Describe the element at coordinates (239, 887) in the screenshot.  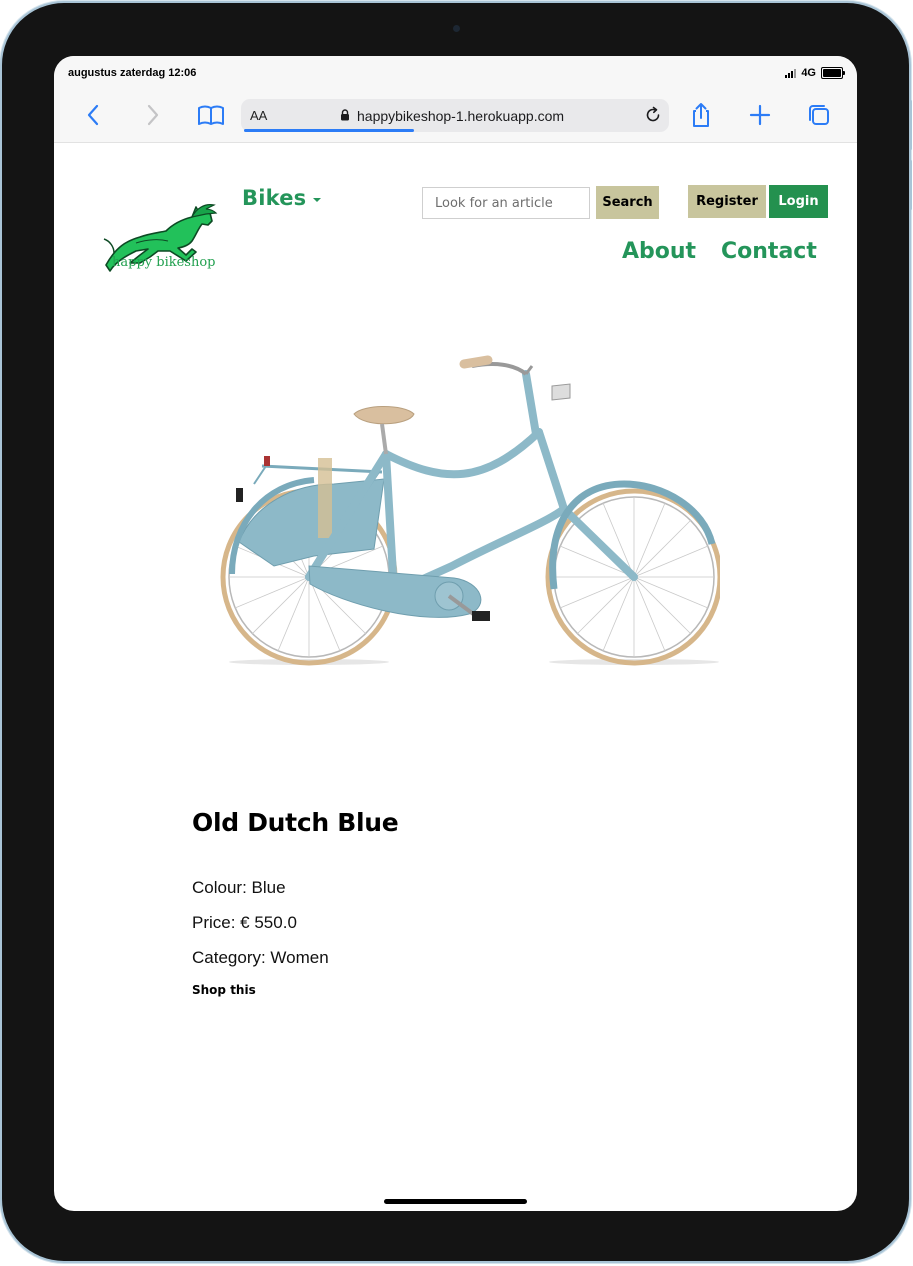
I see `product-colour: Colour: Blue` at that location.